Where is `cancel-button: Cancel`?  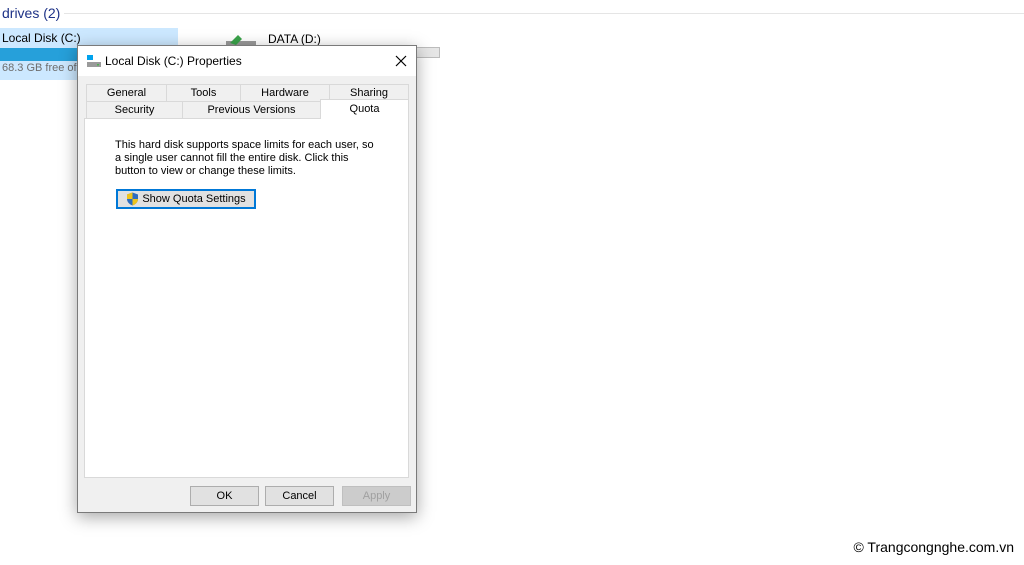 cancel-button: Cancel is located at coordinates (299, 496).